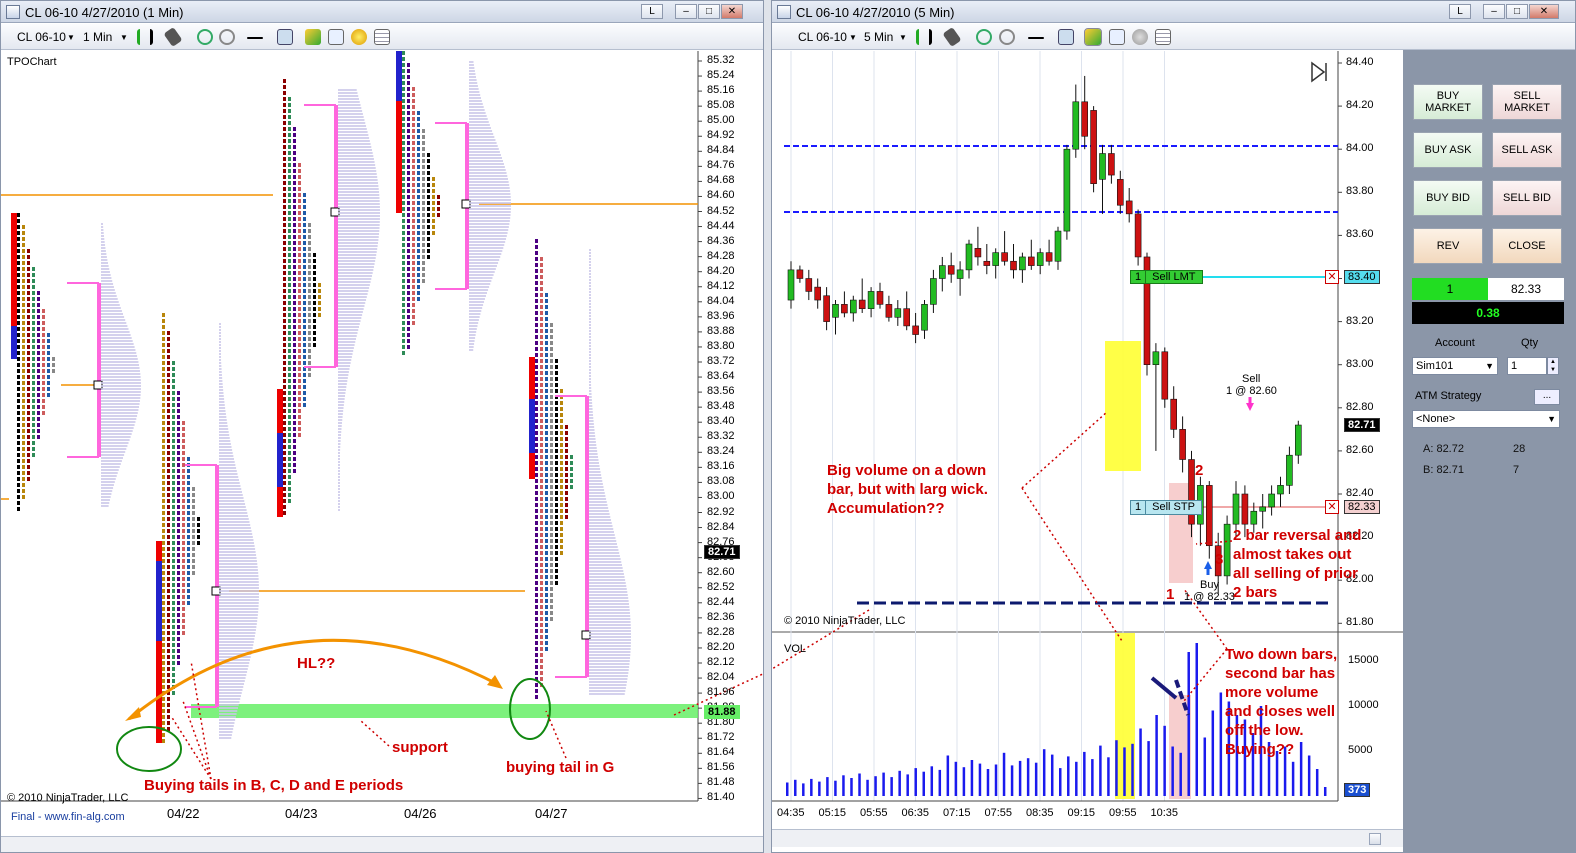 The height and width of the screenshot is (853, 1576). I want to click on link-button: L, so click(1460, 11).